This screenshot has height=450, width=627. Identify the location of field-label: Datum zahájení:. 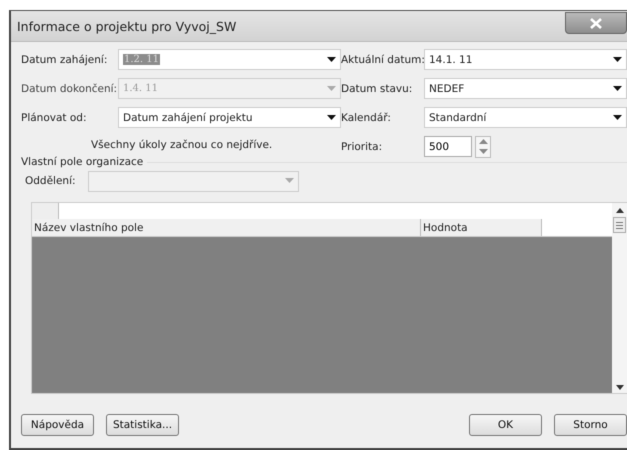
(64, 60).